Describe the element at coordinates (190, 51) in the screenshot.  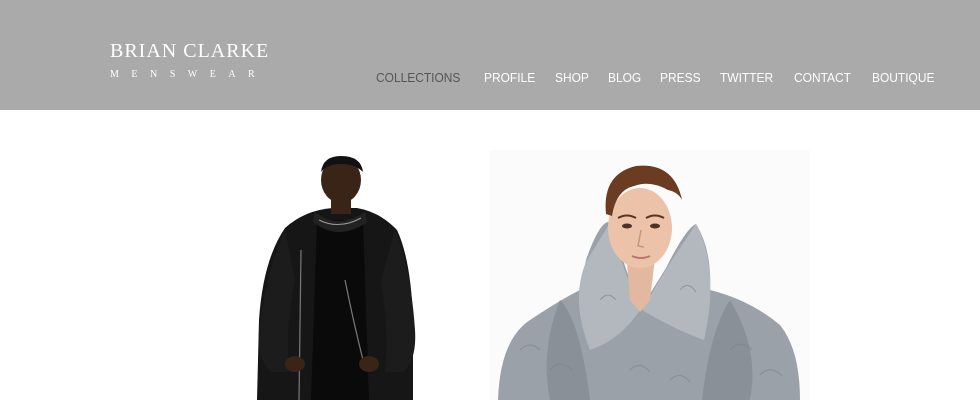
I see `brand-name: BRIAN CLARKE` at that location.